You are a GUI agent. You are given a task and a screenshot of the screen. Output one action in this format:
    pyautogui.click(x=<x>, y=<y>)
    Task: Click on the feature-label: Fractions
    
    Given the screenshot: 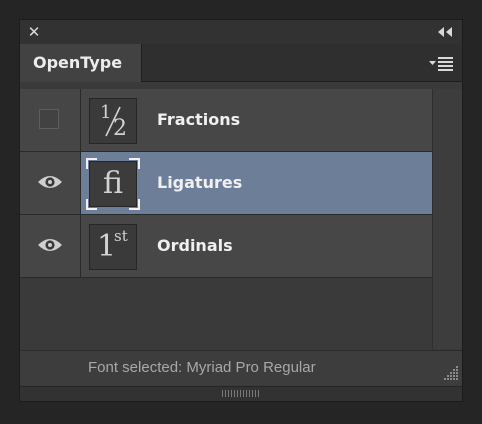 What is the action you would take?
    pyautogui.click(x=199, y=119)
    